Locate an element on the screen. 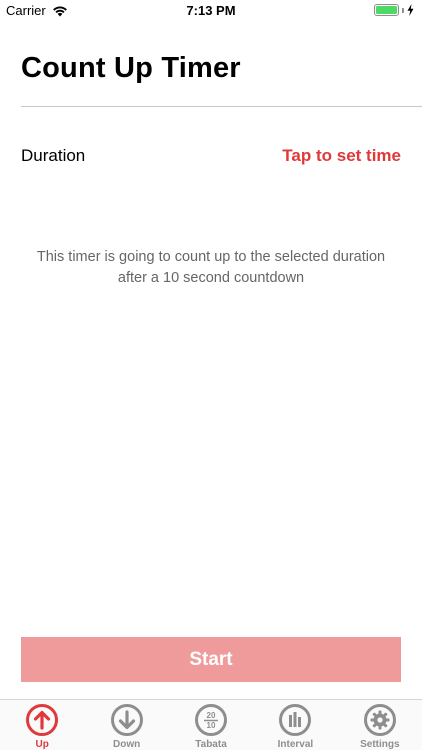 Image resolution: width=422 pixels, height=750 pixels. tab-label-down: Down is located at coordinates (127, 744).